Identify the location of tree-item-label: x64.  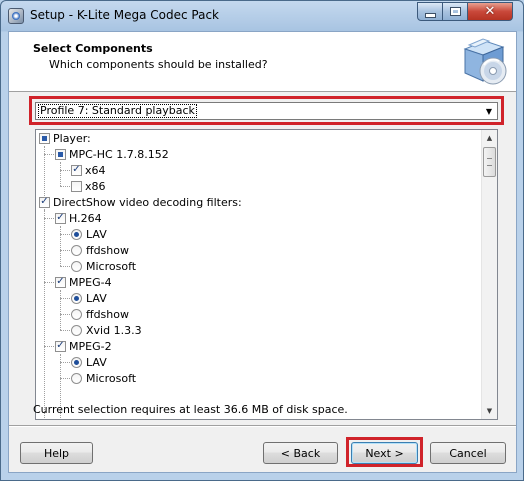
(95, 170).